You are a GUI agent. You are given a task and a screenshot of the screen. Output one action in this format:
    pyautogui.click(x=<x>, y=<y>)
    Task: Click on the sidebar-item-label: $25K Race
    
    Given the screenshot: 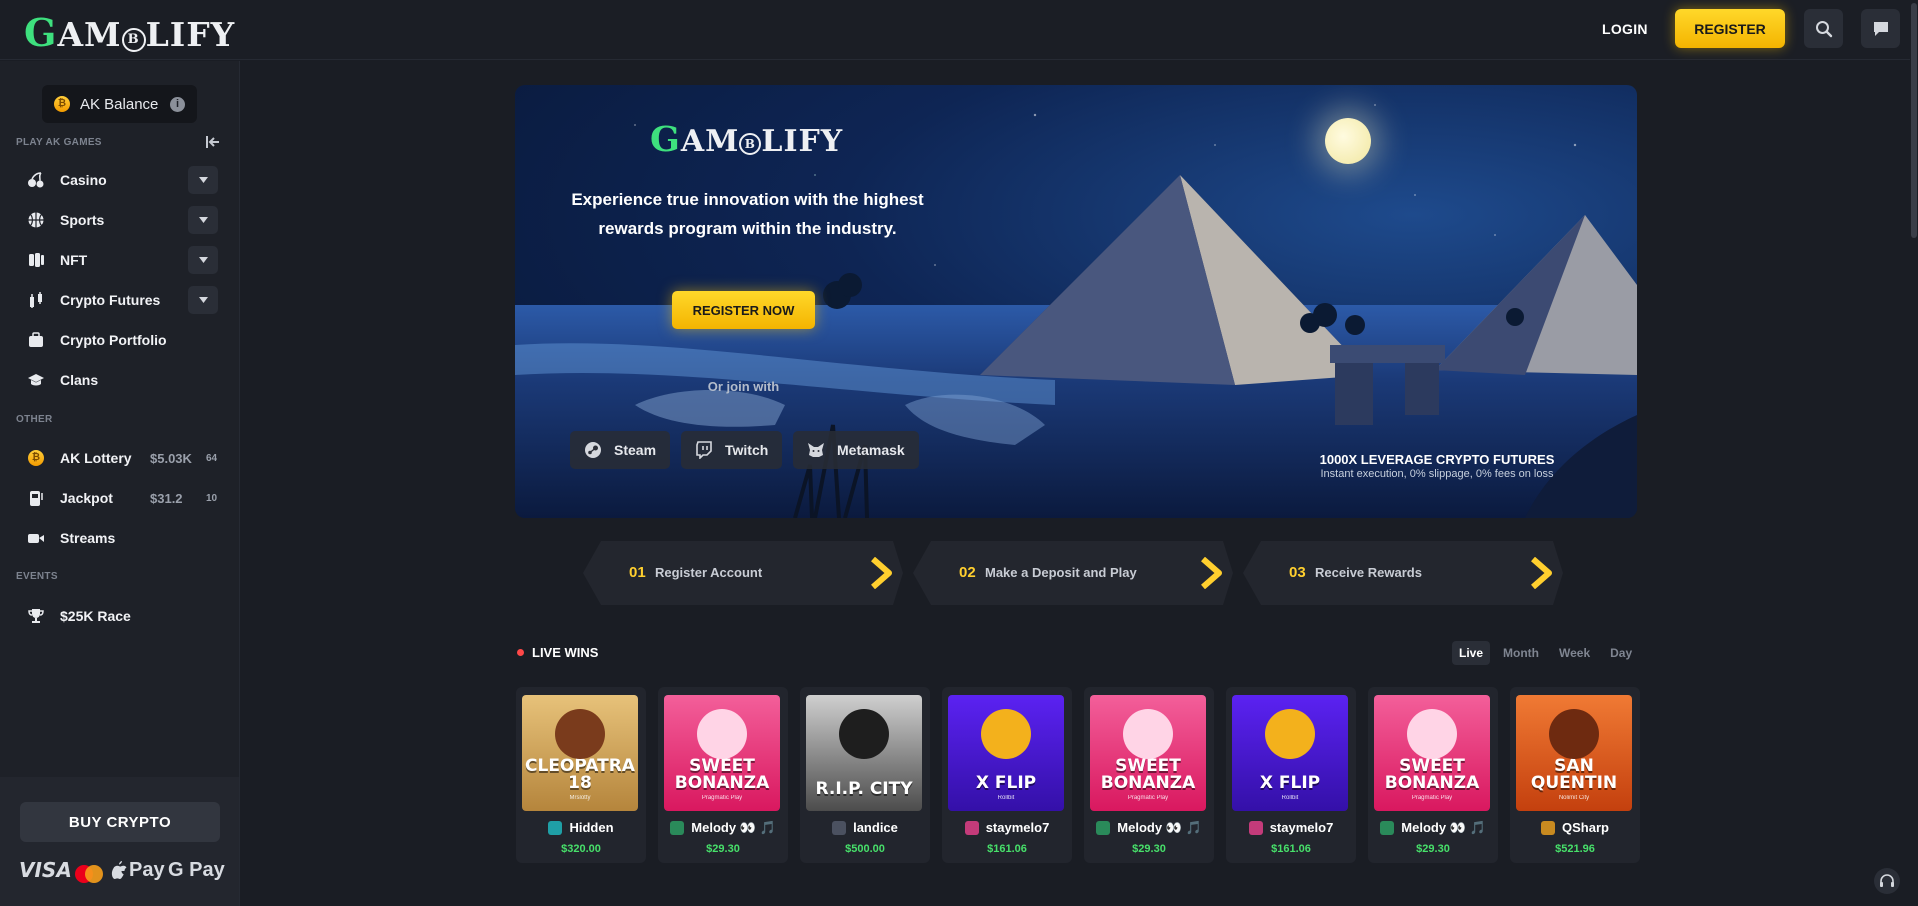 What is the action you would take?
    pyautogui.click(x=95, y=616)
    